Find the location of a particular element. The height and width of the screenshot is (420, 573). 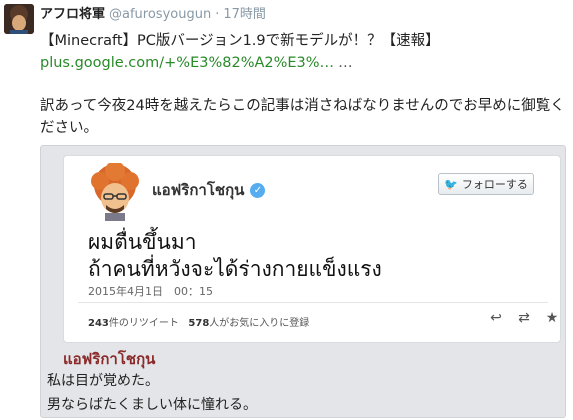

twitter-bird-icon: 🐦 is located at coordinates (451, 184).